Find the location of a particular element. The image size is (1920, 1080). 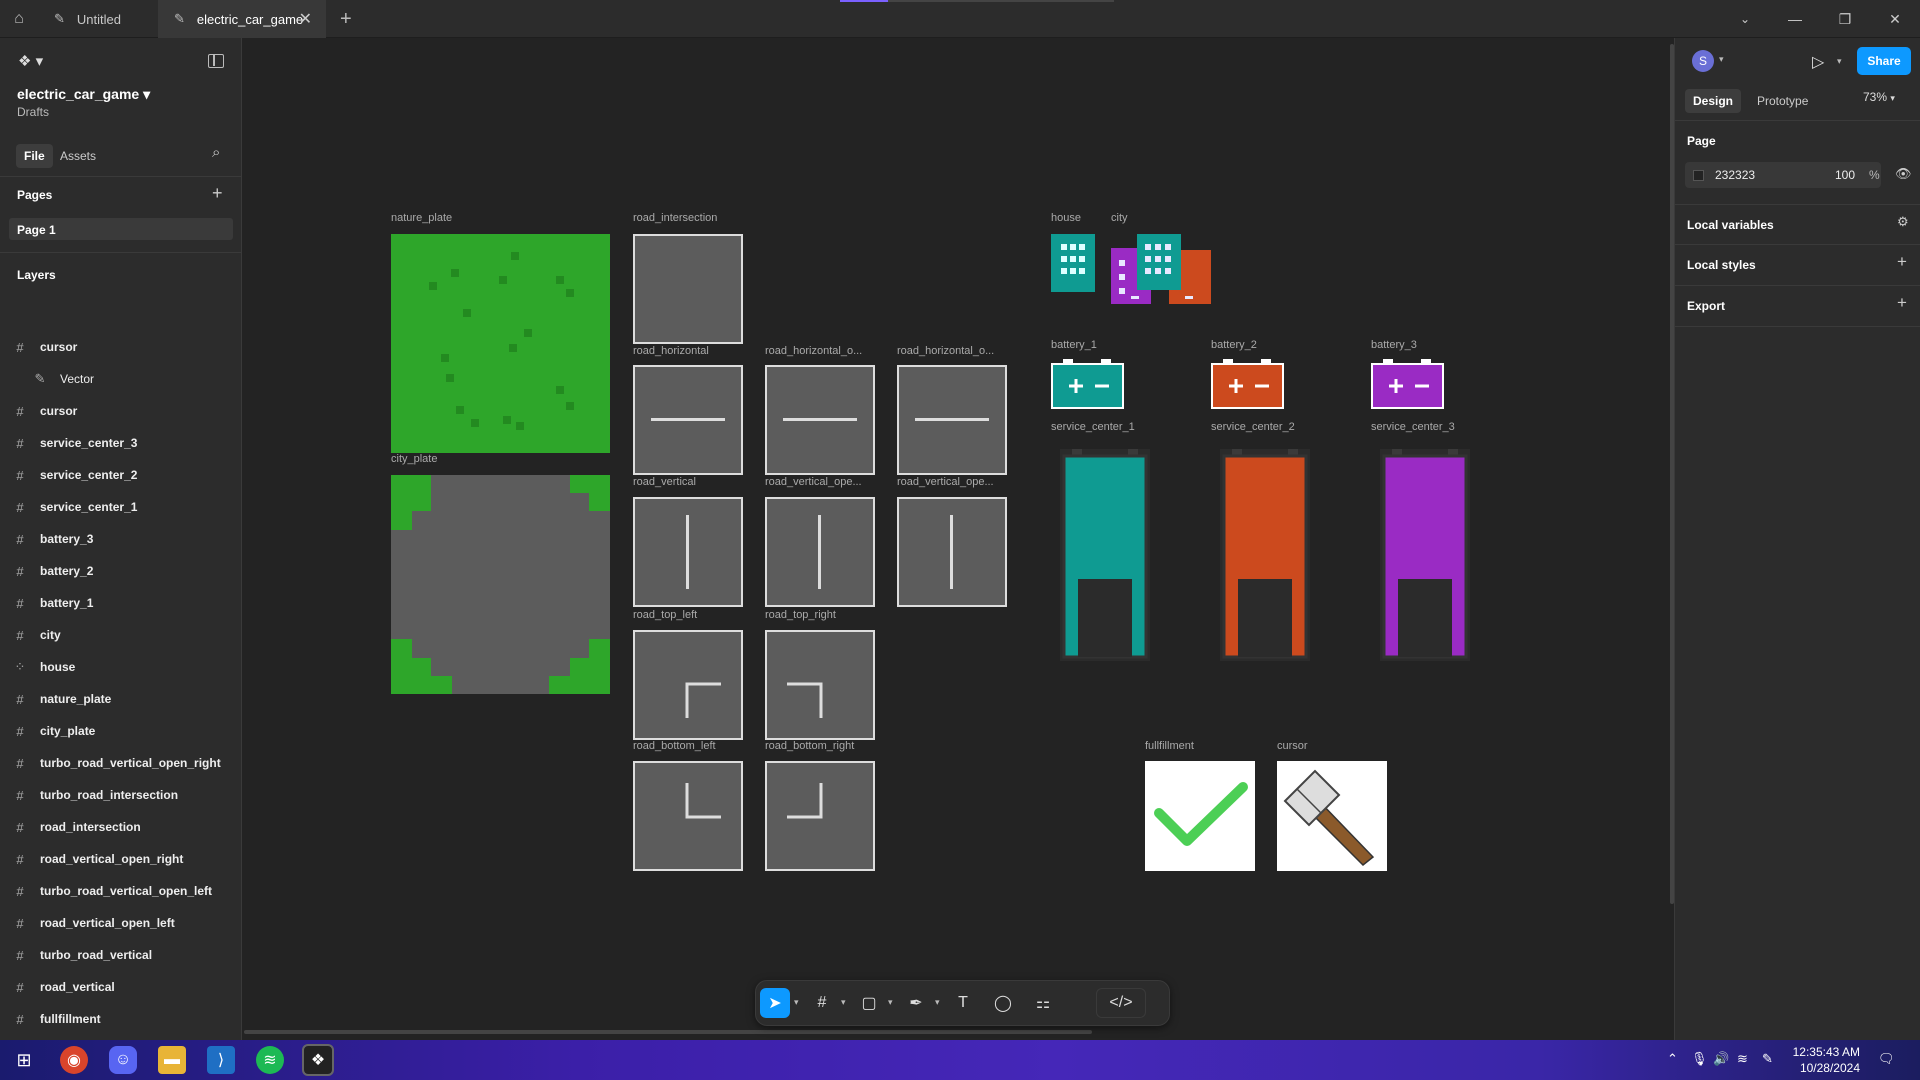

background-opacity: 100 is located at coordinates (1845, 175).